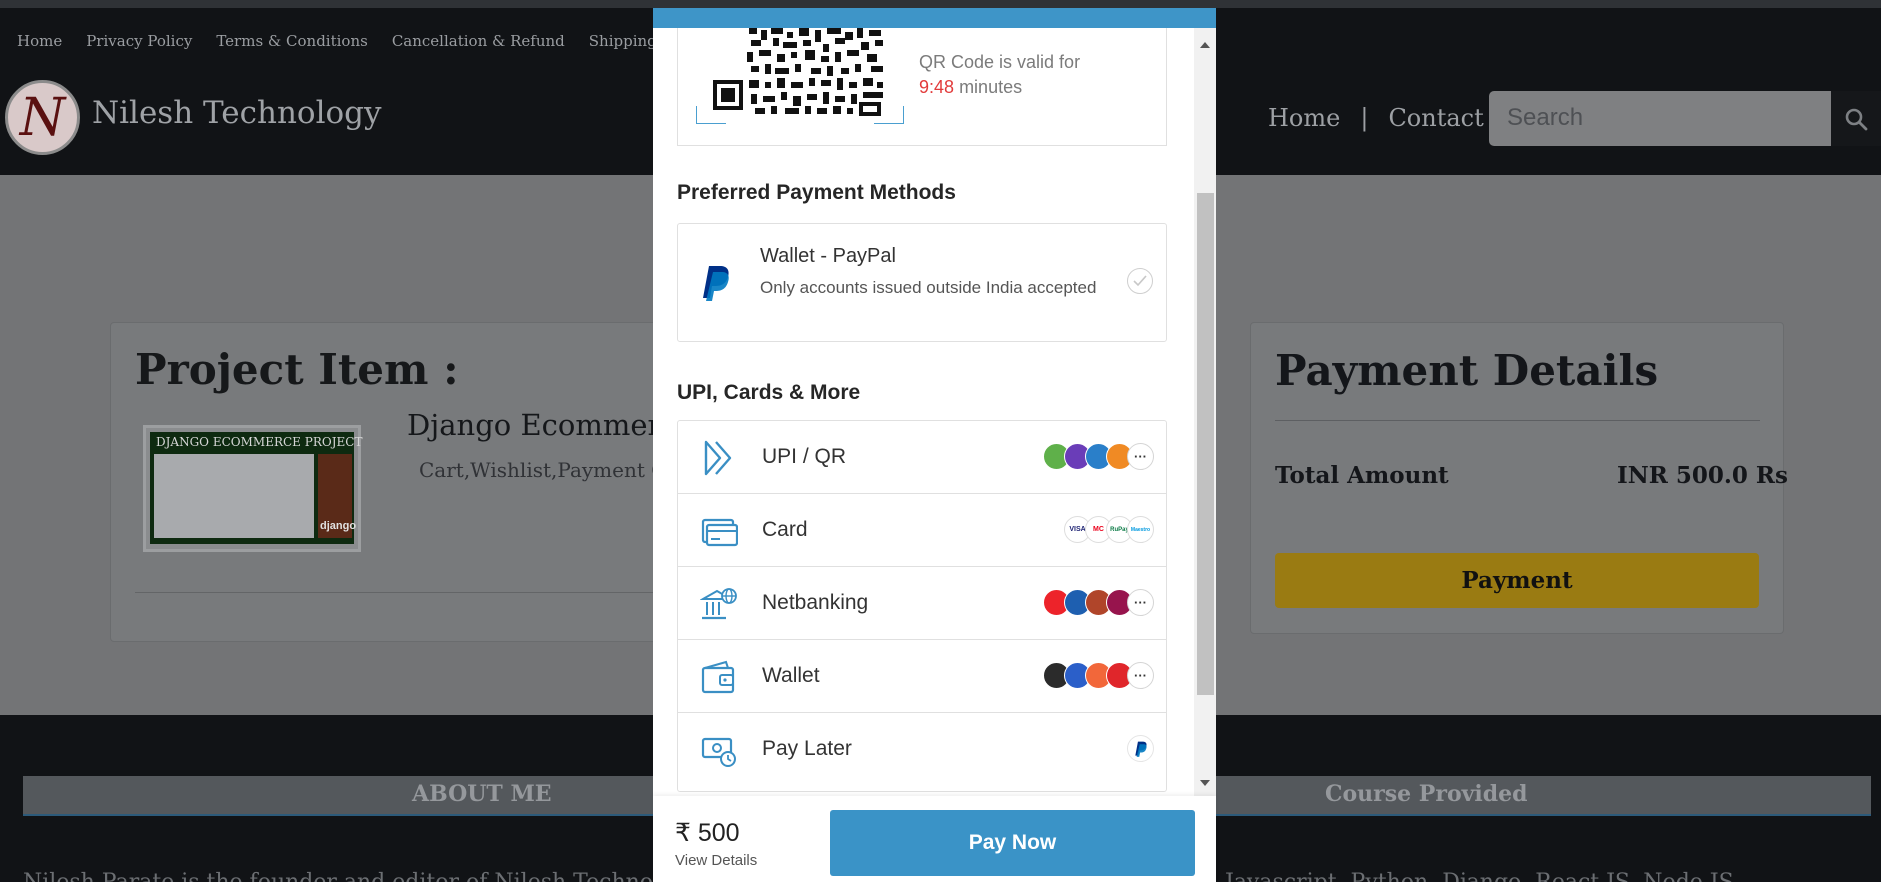 This screenshot has height=882, width=1881. I want to click on total-amount-label: Total Amount, so click(1362, 475).